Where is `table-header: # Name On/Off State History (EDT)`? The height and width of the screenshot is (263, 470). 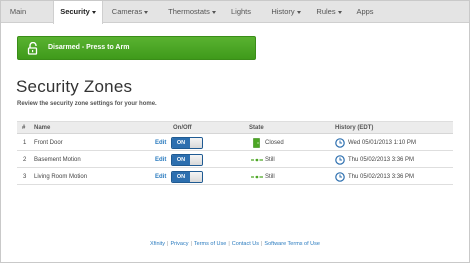 table-header: # Name On/Off State History (EDT) is located at coordinates (235, 127).